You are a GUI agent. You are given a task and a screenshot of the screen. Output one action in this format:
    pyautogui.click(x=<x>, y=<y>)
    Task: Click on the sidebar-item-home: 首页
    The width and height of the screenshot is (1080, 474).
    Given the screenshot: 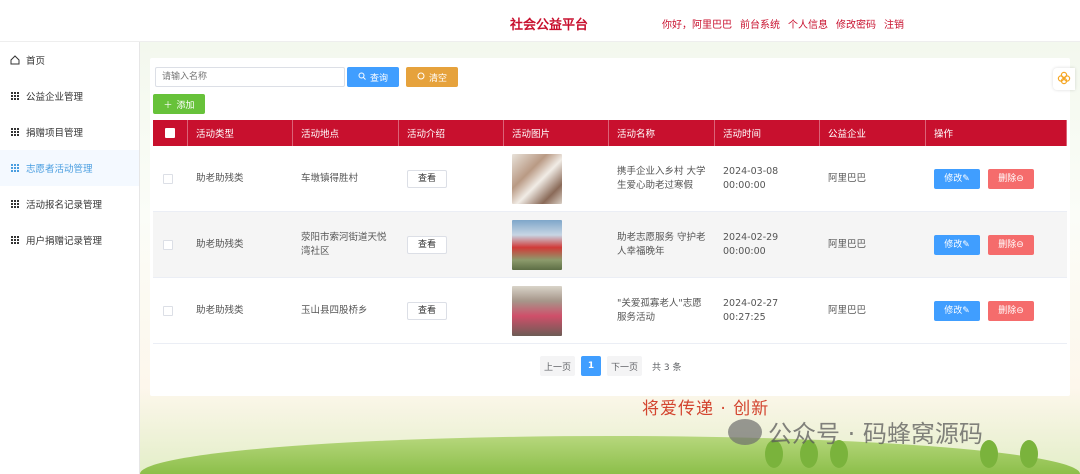 What is the action you would take?
    pyautogui.click(x=69, y=60)
    